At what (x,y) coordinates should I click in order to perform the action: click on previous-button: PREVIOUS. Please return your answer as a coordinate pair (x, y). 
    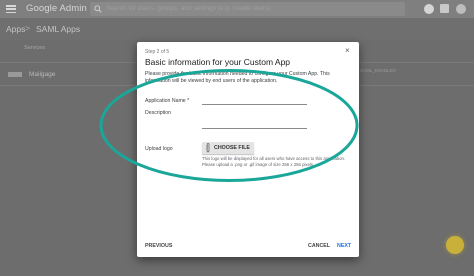
    Looking at the image, I should click on (158, 246).